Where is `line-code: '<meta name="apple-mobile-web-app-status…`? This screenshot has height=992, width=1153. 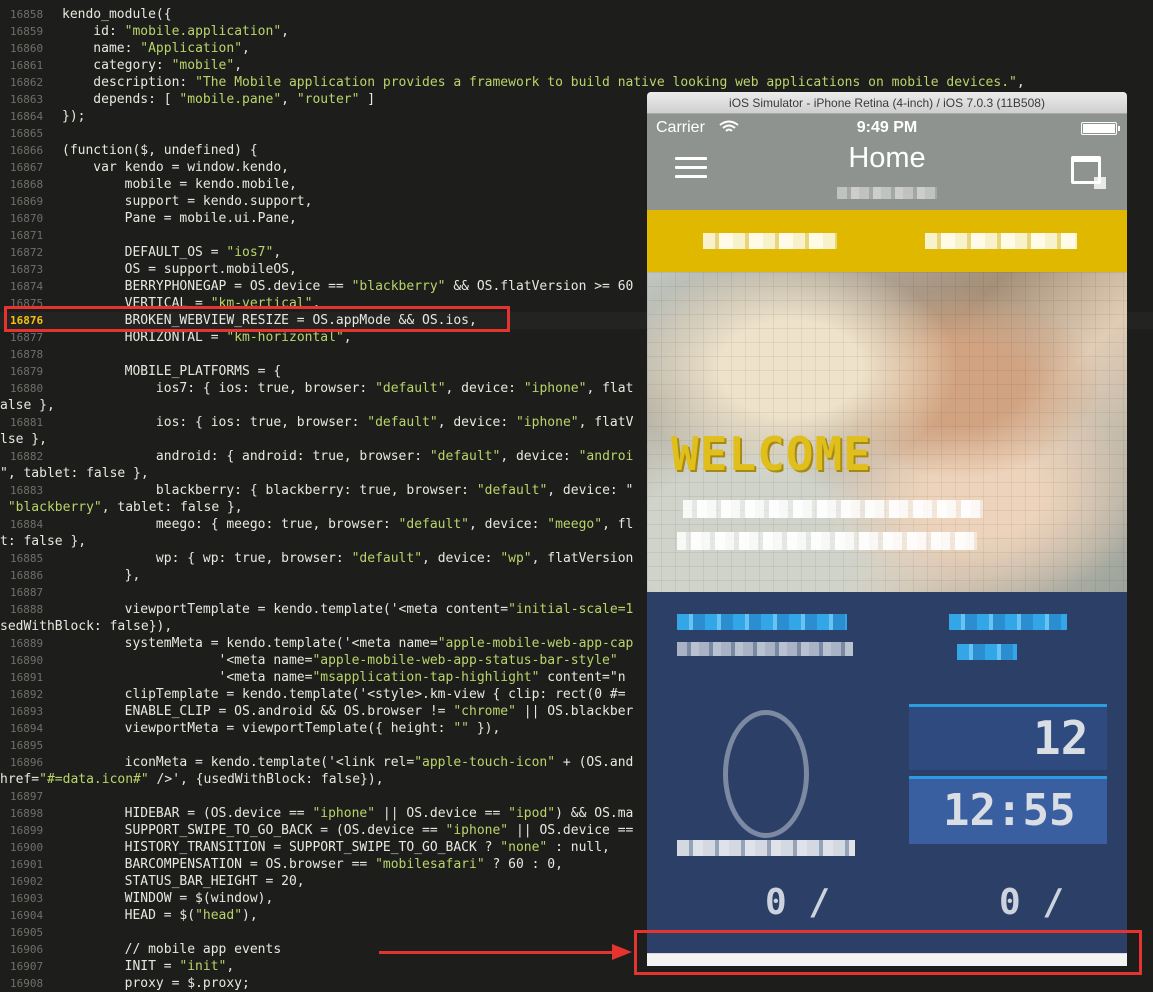 line-code: '<meta name="apple-mobile-web-app-status… is located at coordinates (340, 660).